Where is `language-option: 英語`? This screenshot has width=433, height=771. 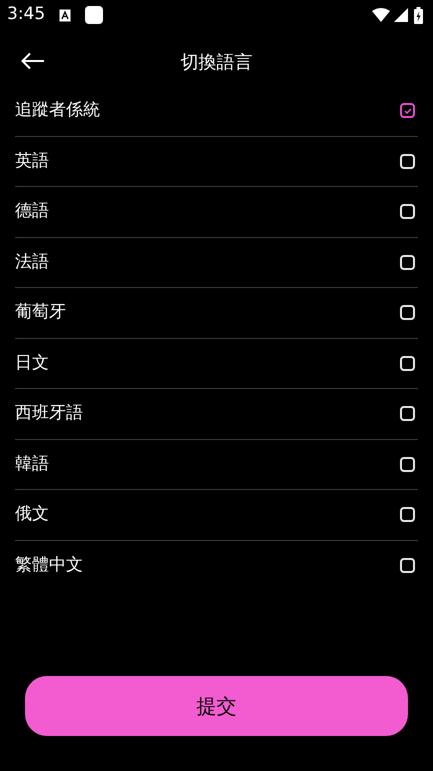
language-option: 英語 is located at coordinates (216, 161).